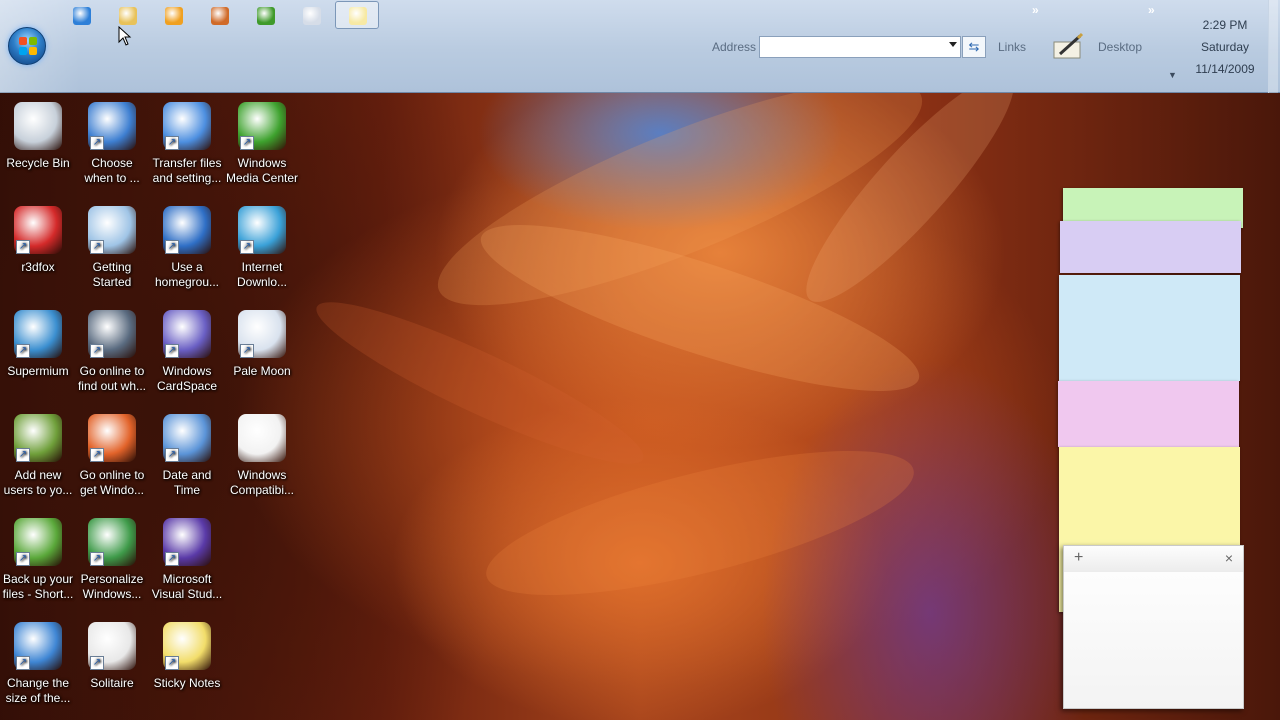  What do you see at coordinates (953, 44) in the screenshot?
I see `dropdown-arrow-icon` at bounding box center [953, 44].